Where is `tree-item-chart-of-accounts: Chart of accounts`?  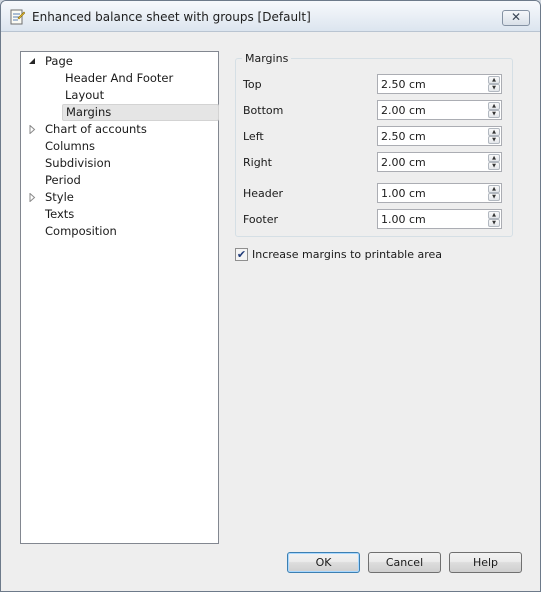
tree-item-chart-of-accounts: Chart of accounts is located at coordinates (89, 129).